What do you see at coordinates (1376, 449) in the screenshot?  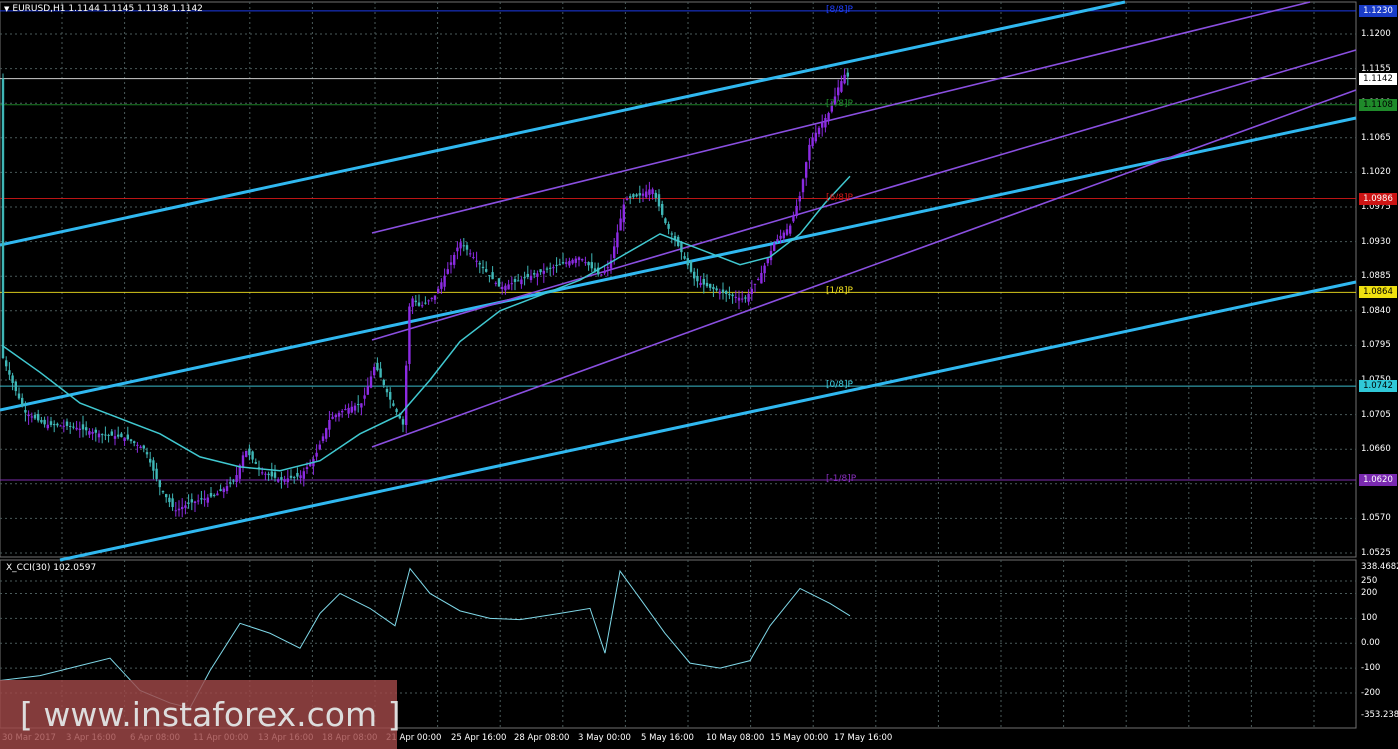 I see `price-axis-tick: 1.0660` at bounding box center [1376, 449].